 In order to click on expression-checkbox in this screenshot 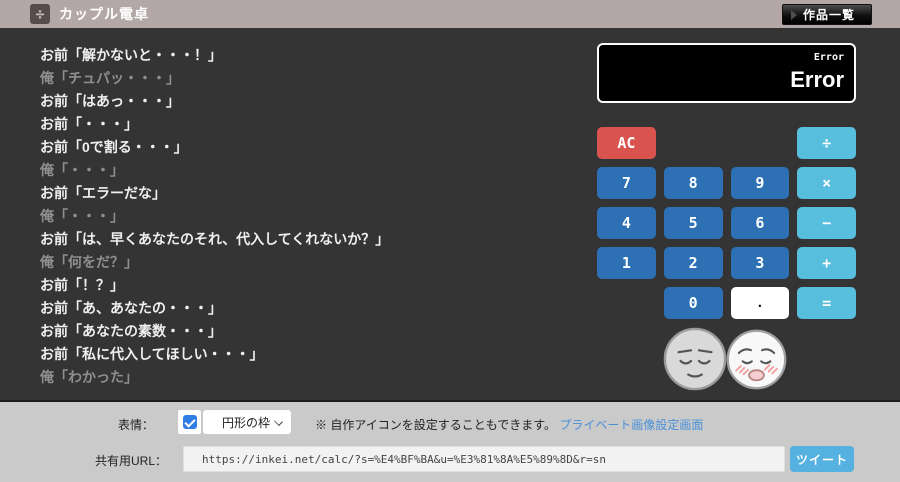, I will do `click(189, 422)`.